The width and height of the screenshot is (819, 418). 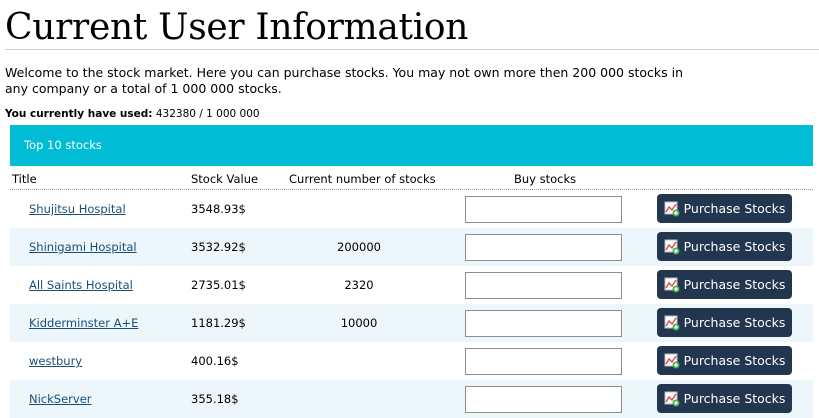 What do you see at coordinates (79, 114) in the screenshot?
I see `usage-label: You currently have used:` at bounding box center [79, 114].